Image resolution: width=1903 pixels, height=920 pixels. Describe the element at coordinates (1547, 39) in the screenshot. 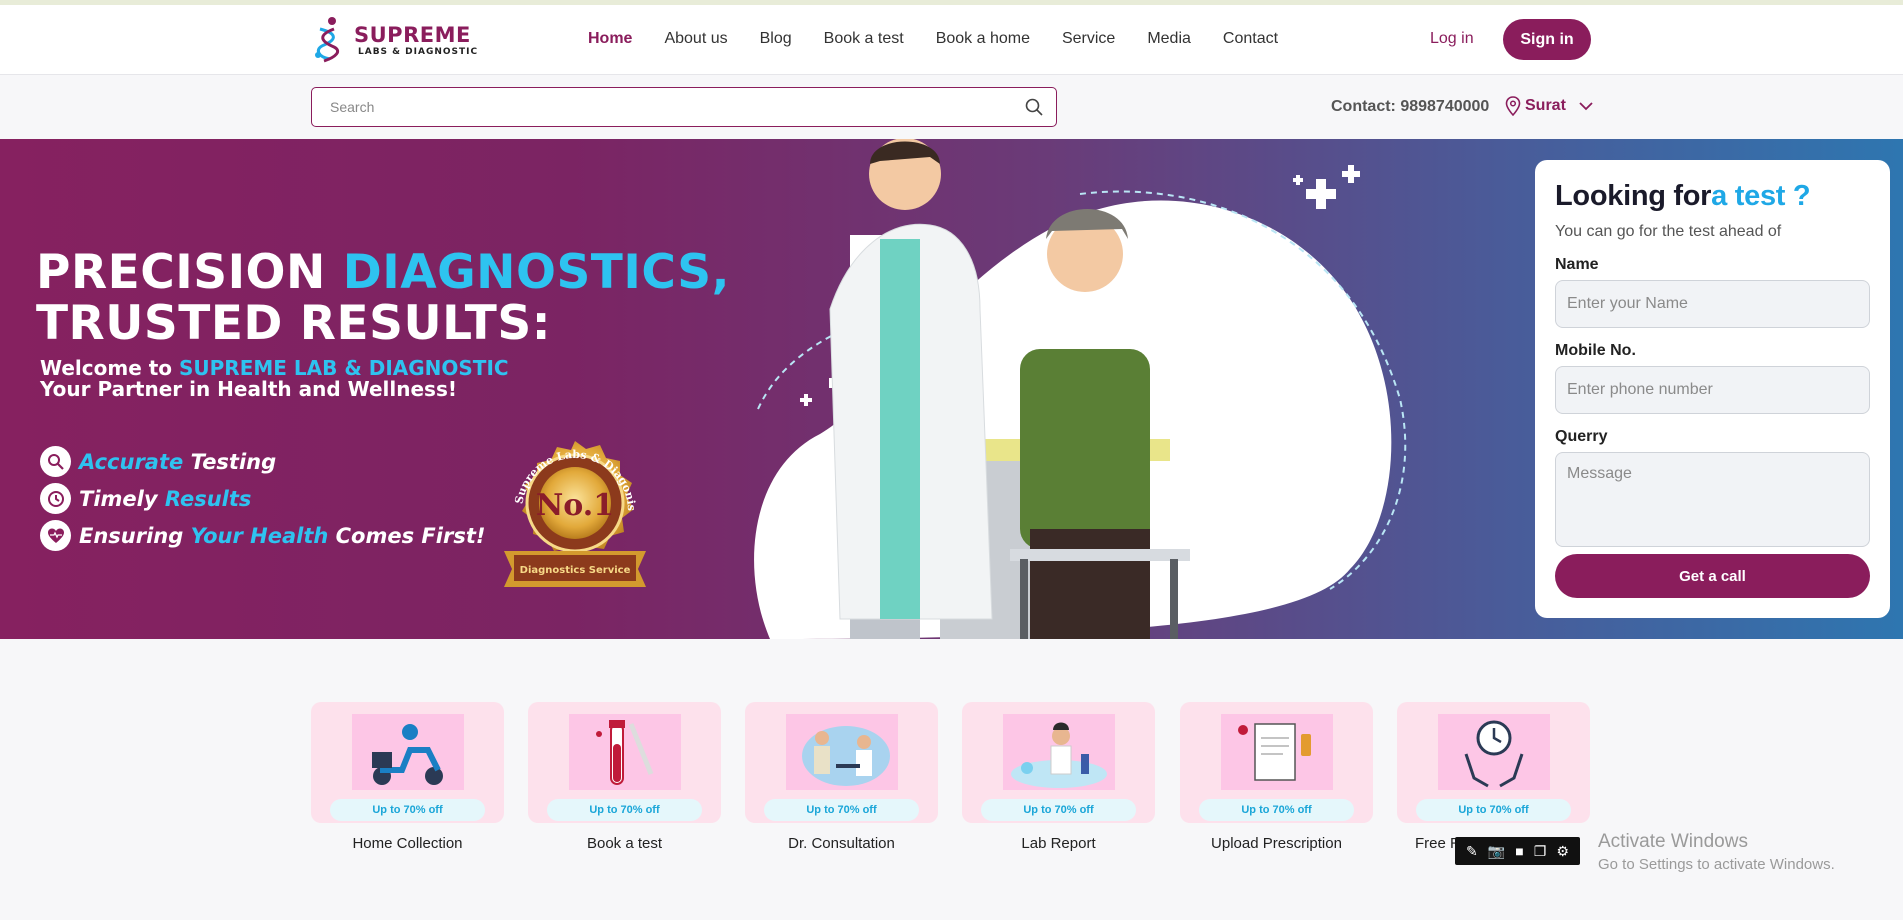

I see `signin-button: Sign in` at that location.